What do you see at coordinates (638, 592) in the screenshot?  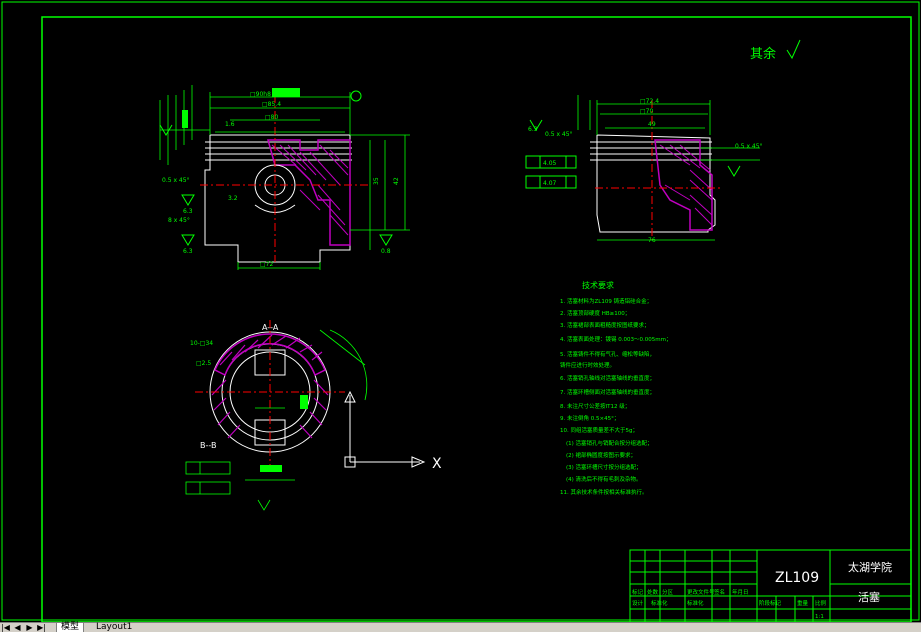 I see `svg-text: 标记` at bounding box center [638, 592].